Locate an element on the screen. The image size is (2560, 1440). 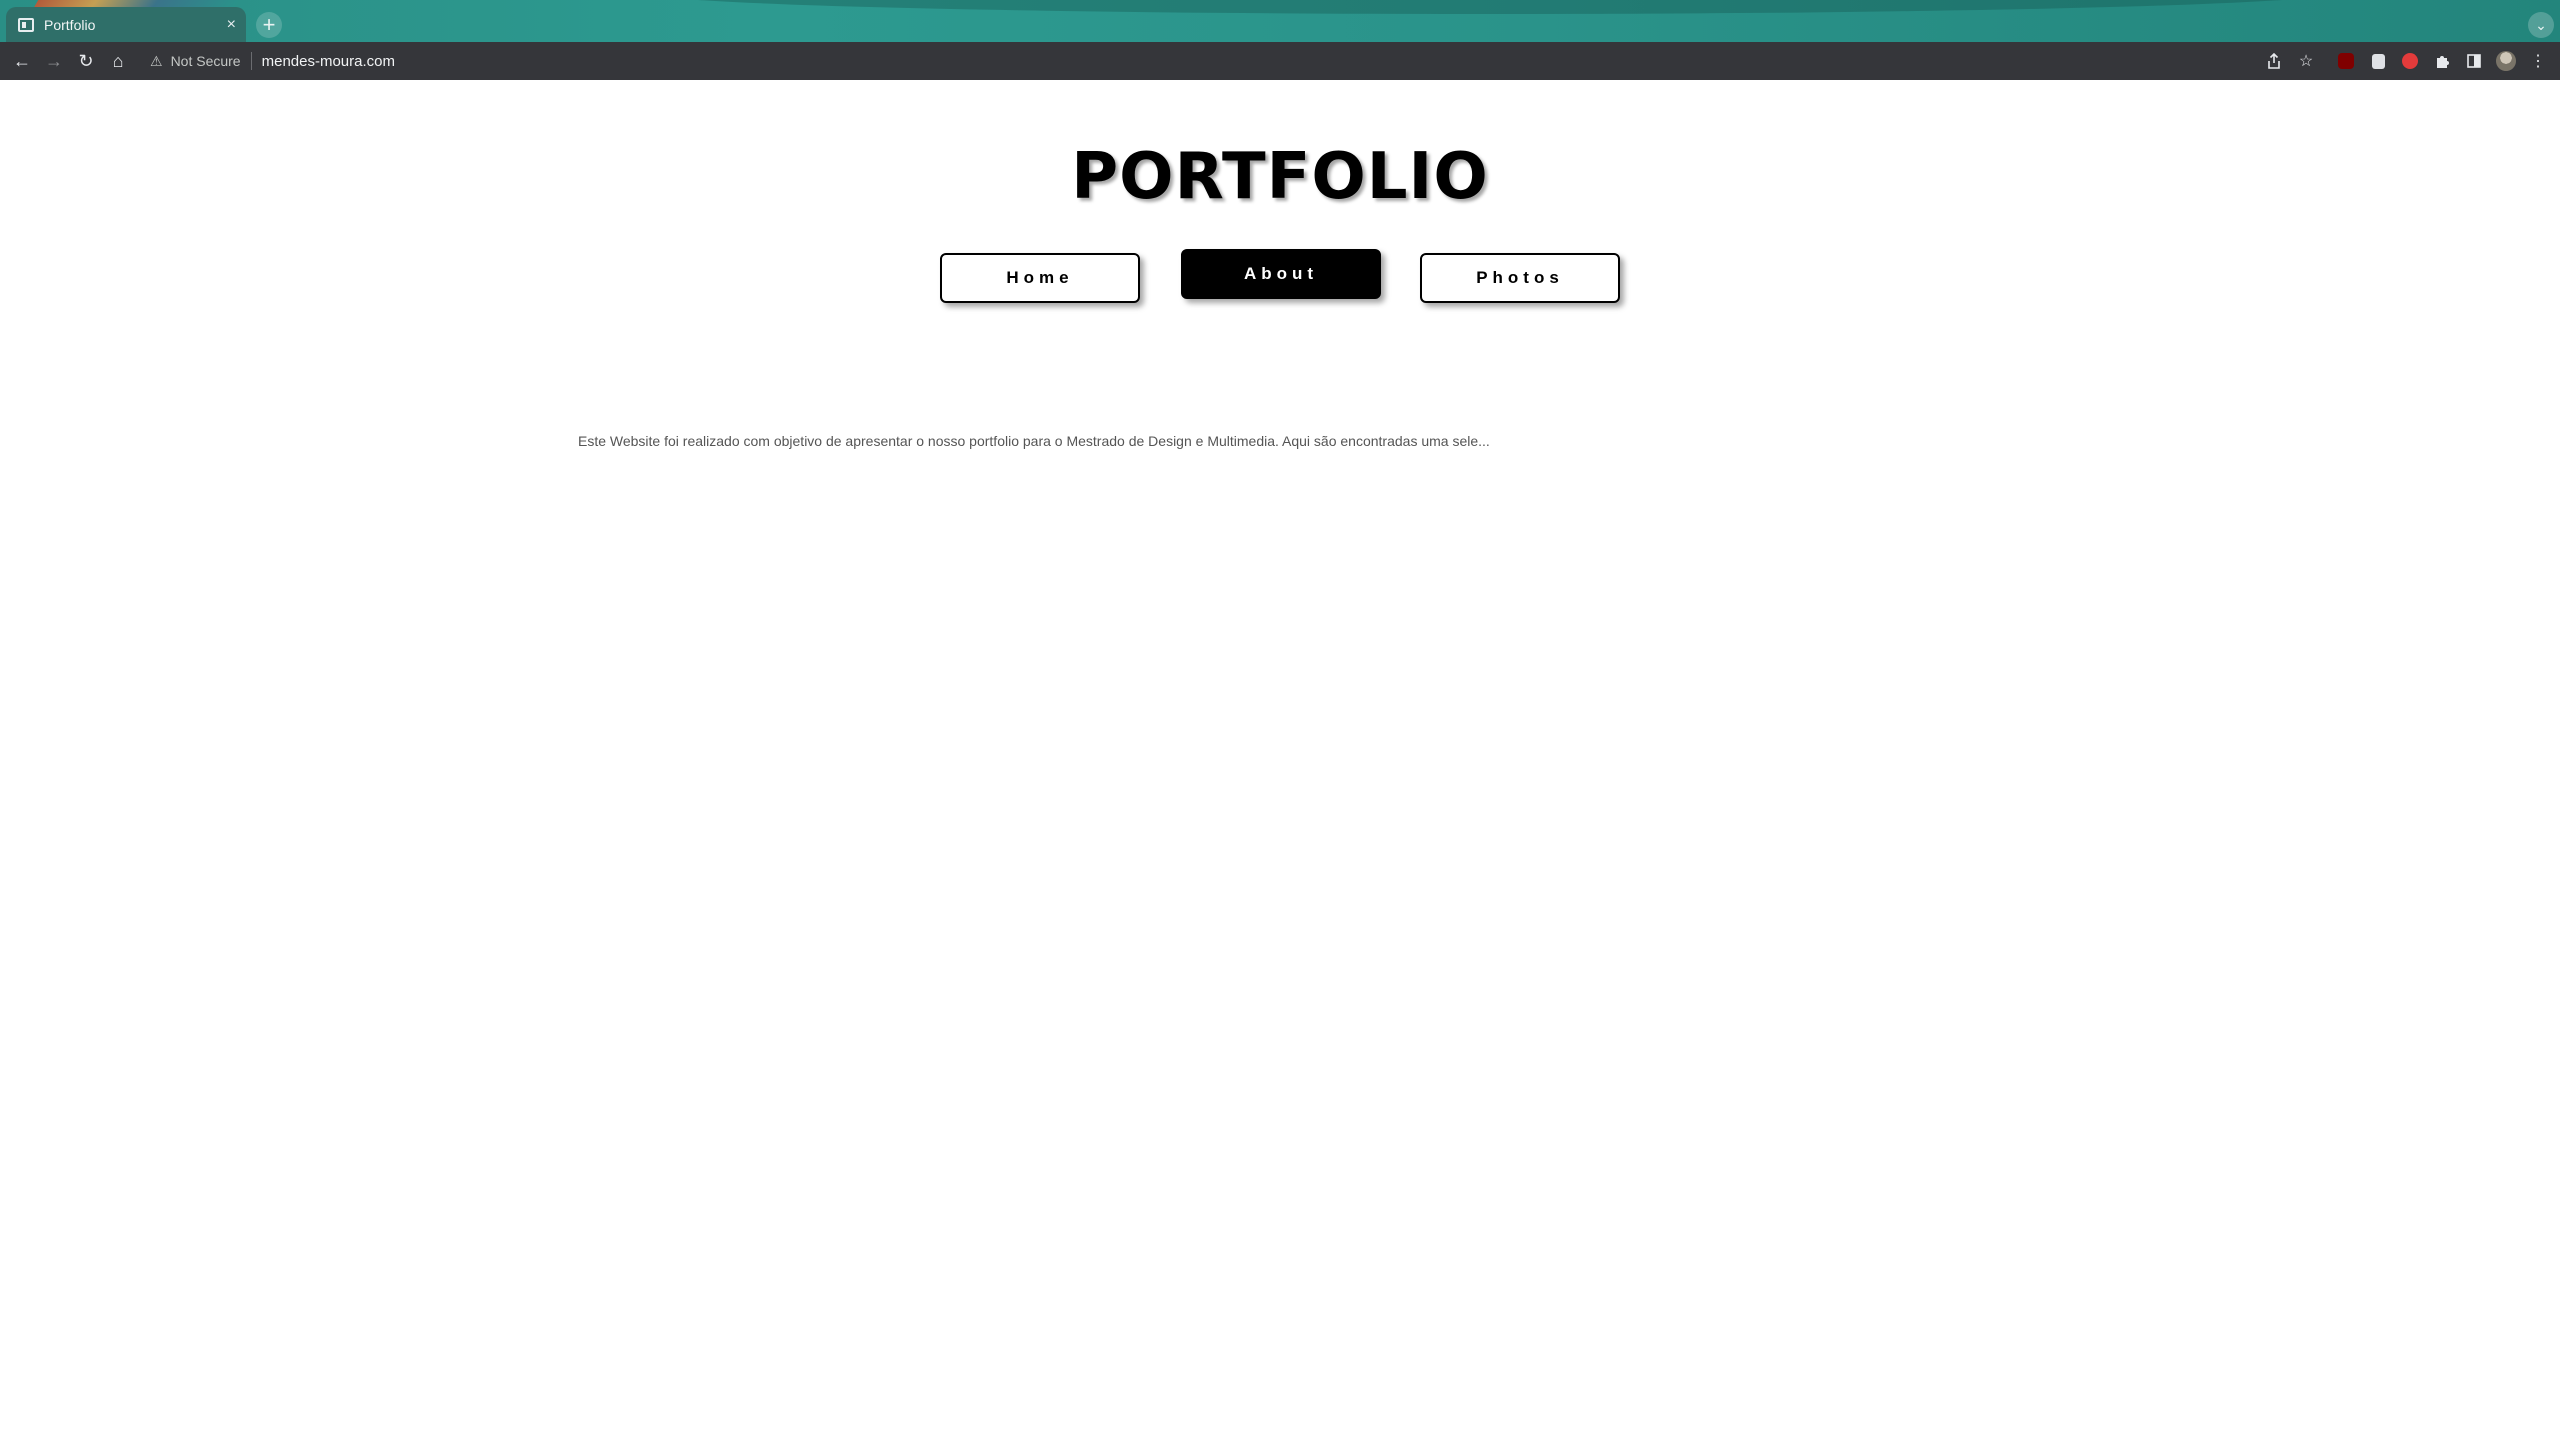
address-bar: ⚠ Not Secure mendes-moura.com is located at coordinates (272, 61).